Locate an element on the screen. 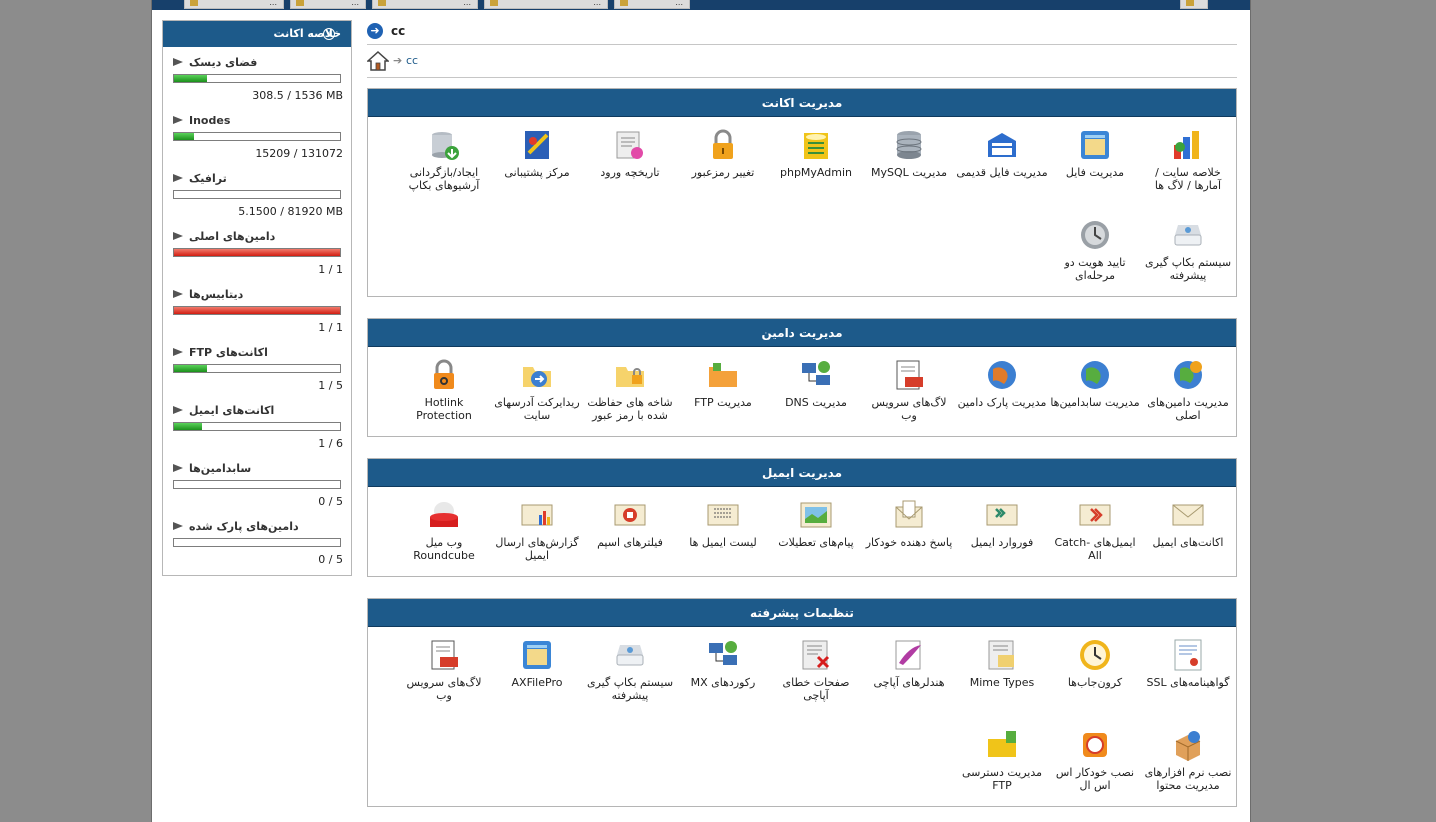 The width and height of the screenshot is (1436, 822). stats-icon is located at coordinates (1188, 145).